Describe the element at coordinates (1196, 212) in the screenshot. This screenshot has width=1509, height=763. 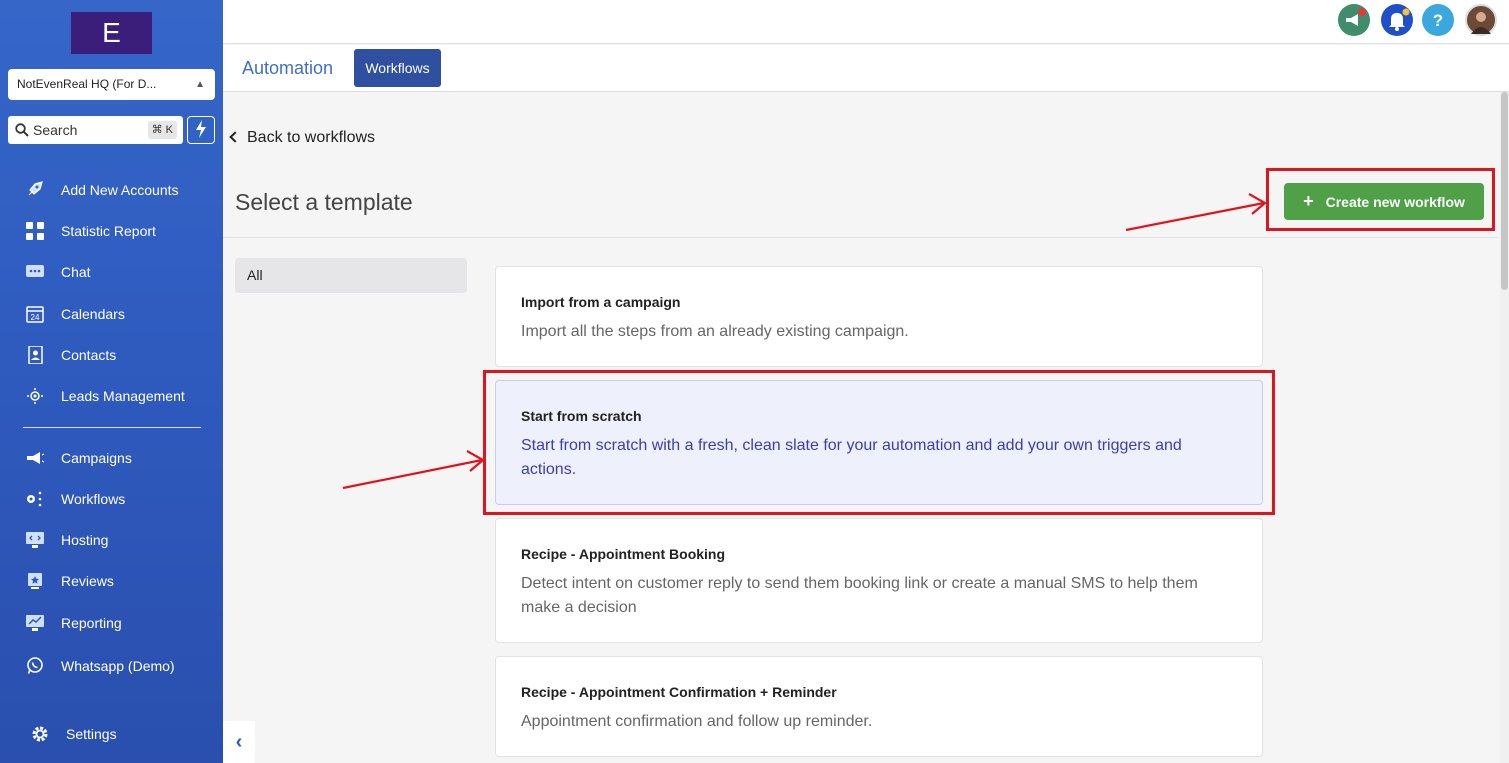
I see `arrow-to-create-button` at that location.